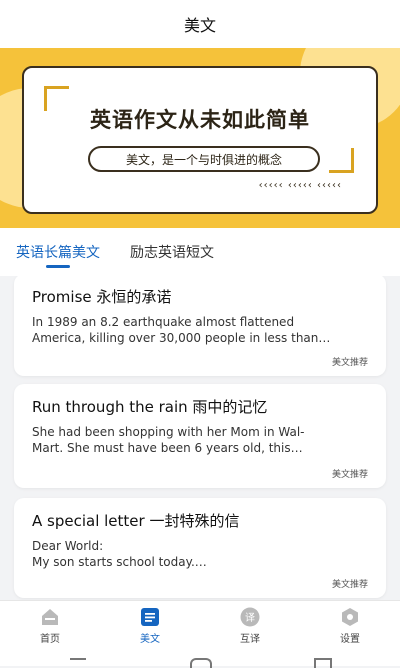 The height and width of the screenshot is (668, 400). What do you see at coordinates (150, 639) in the screenshot?
I see `nav-label: 美文` at bounding box center [150, 639].